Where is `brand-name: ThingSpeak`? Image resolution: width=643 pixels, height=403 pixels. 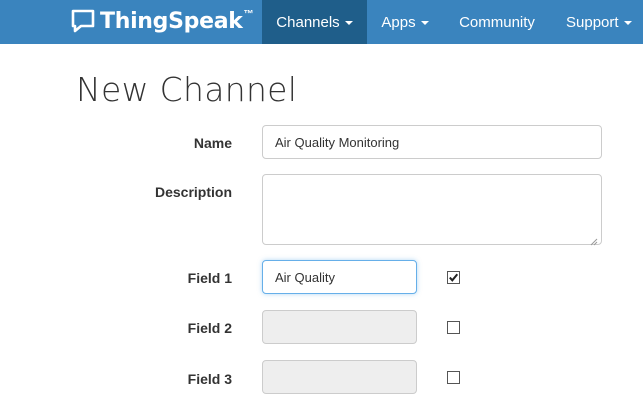
brand-name: ThingSpeak is located at coordinates (171, 21).